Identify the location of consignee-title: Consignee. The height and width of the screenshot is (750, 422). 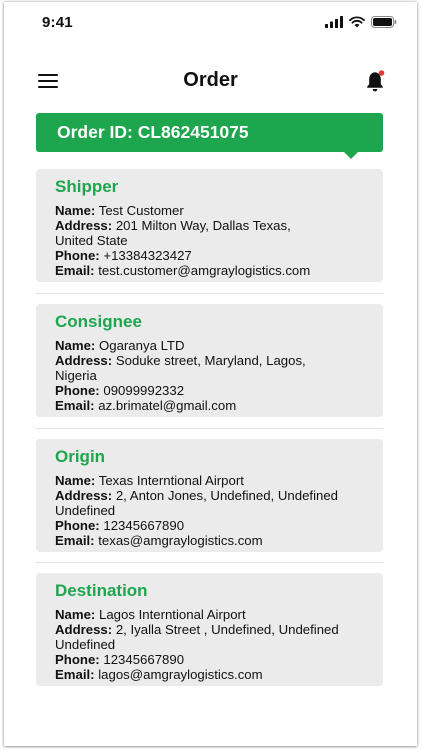
(98, 321).